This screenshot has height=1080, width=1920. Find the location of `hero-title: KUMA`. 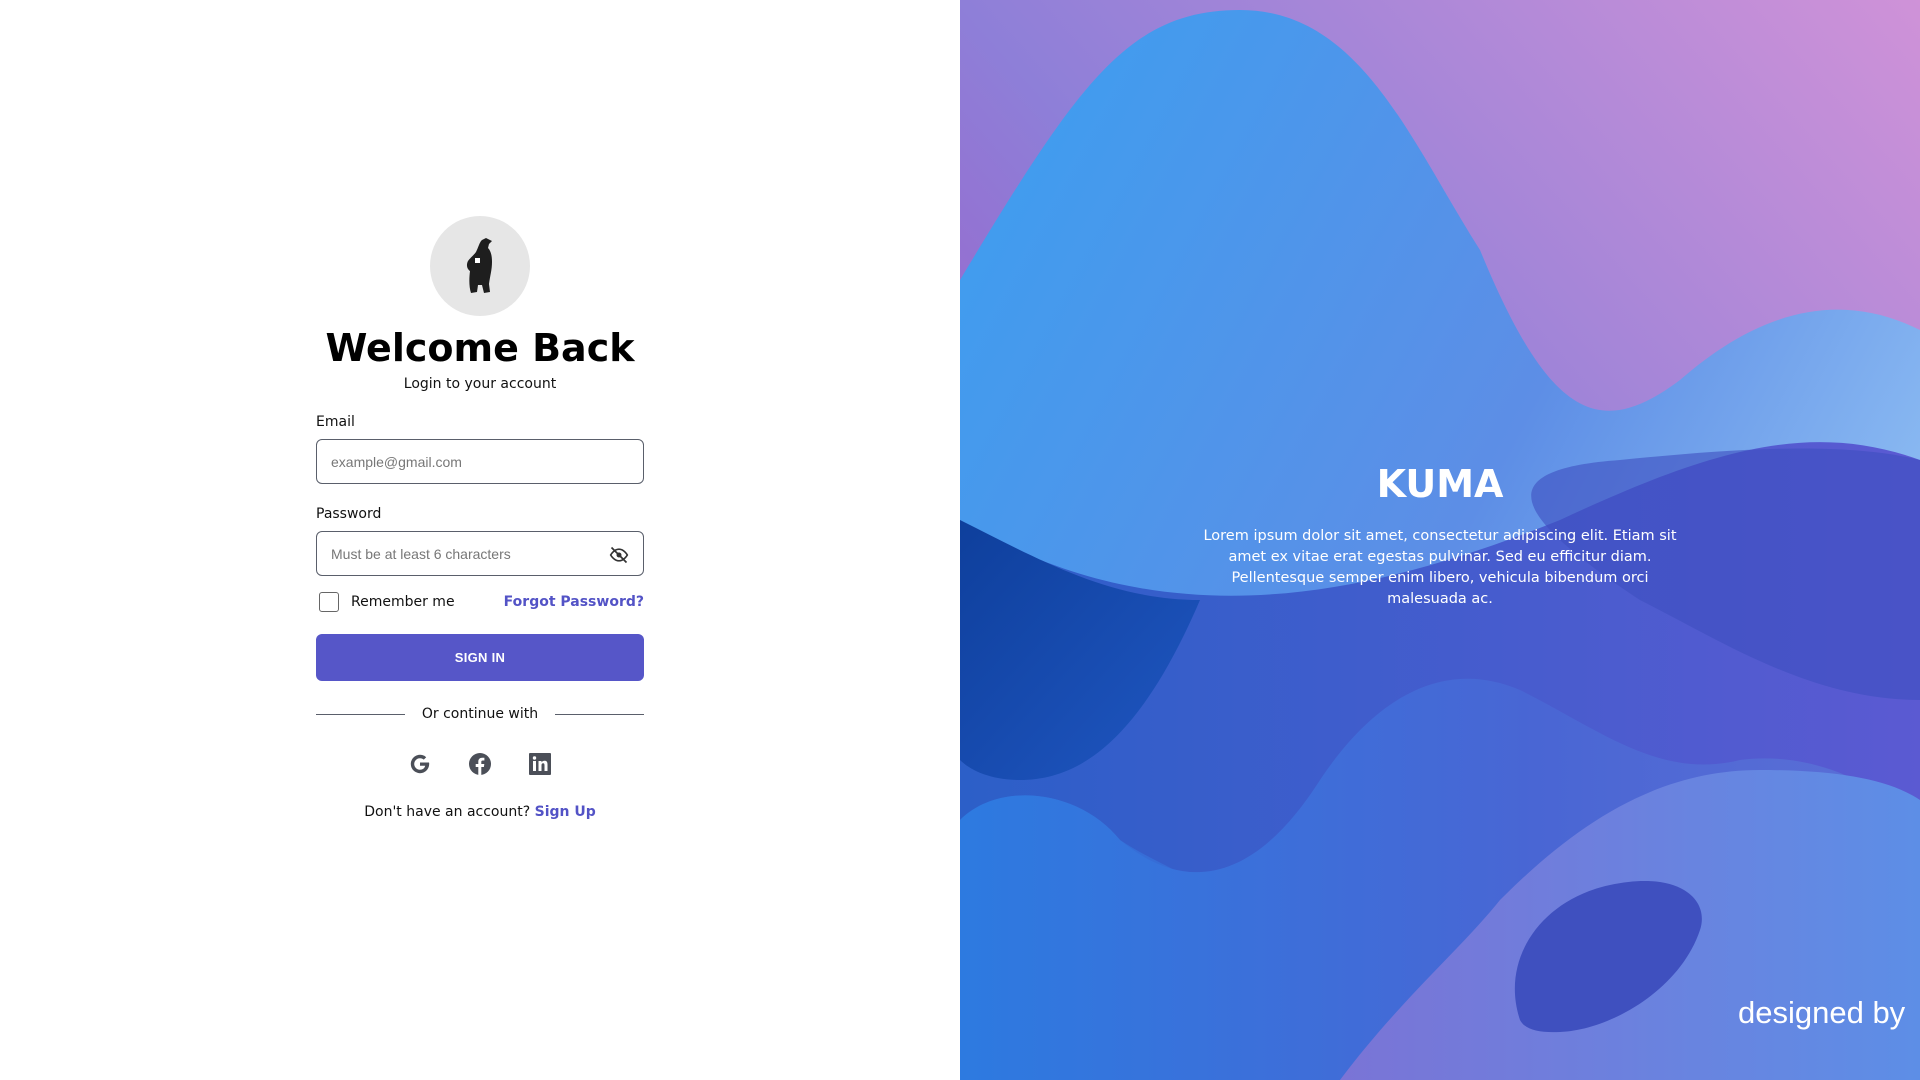

hero-title: KUMA is located at coordinates (1440, 484).